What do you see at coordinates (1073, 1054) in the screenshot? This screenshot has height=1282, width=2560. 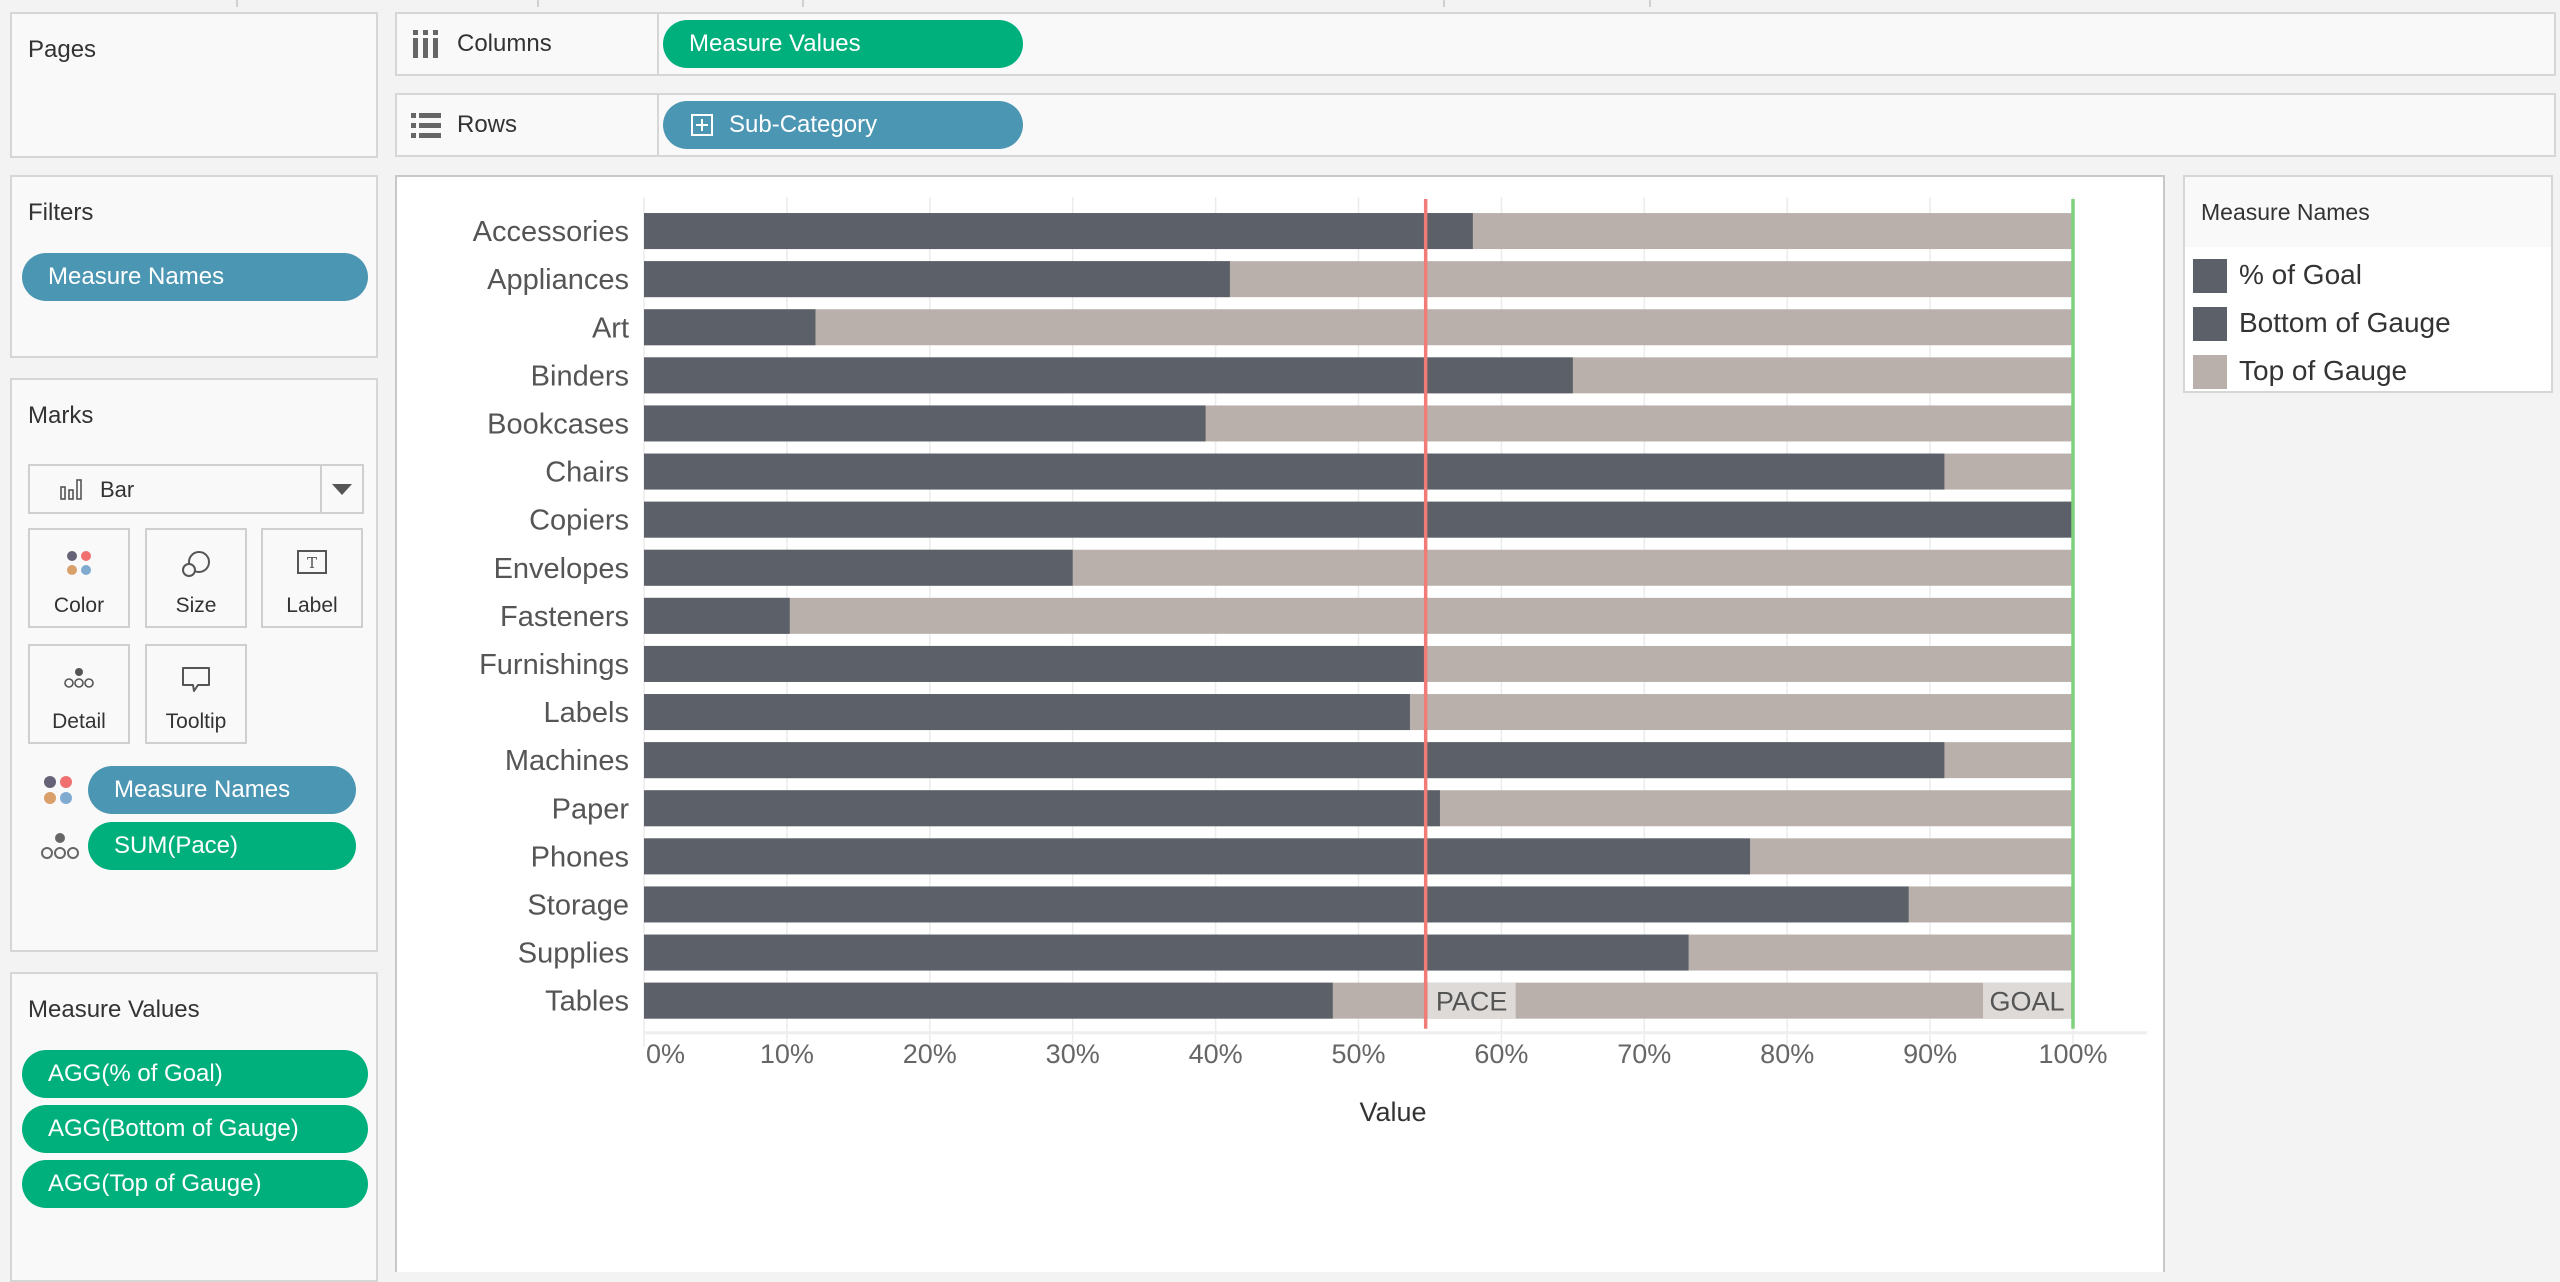 I see `x-tick-label: 30%` at bounding box center [1073, 1054].